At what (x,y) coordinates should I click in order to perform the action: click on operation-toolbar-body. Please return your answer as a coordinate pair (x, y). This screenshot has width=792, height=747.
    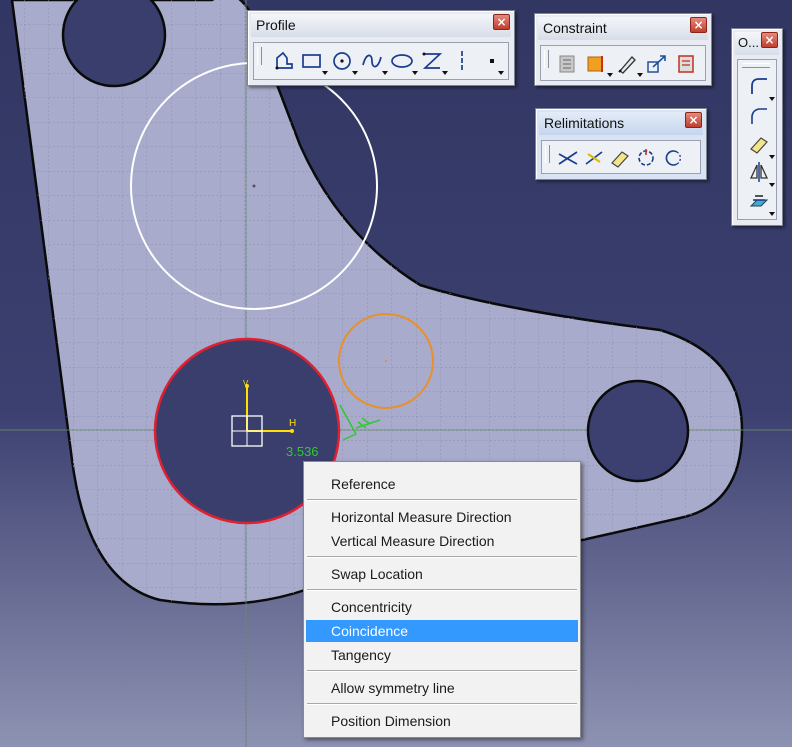
    Looking at the image, I should click on (757, 139).